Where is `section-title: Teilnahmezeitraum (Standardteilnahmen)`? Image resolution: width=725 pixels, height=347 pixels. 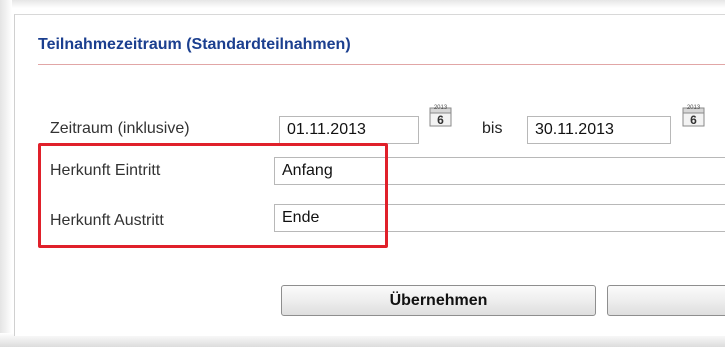
section-title: Teilnahmezeitraum (Standardteilnahmen) is located at coordinates (194, 44).